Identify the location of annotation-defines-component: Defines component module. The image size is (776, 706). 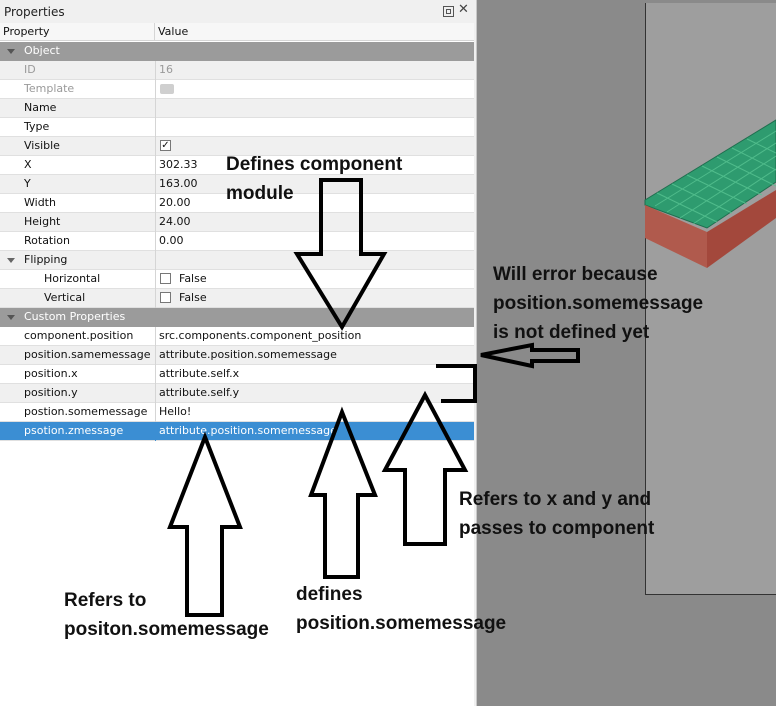
(314, 179).